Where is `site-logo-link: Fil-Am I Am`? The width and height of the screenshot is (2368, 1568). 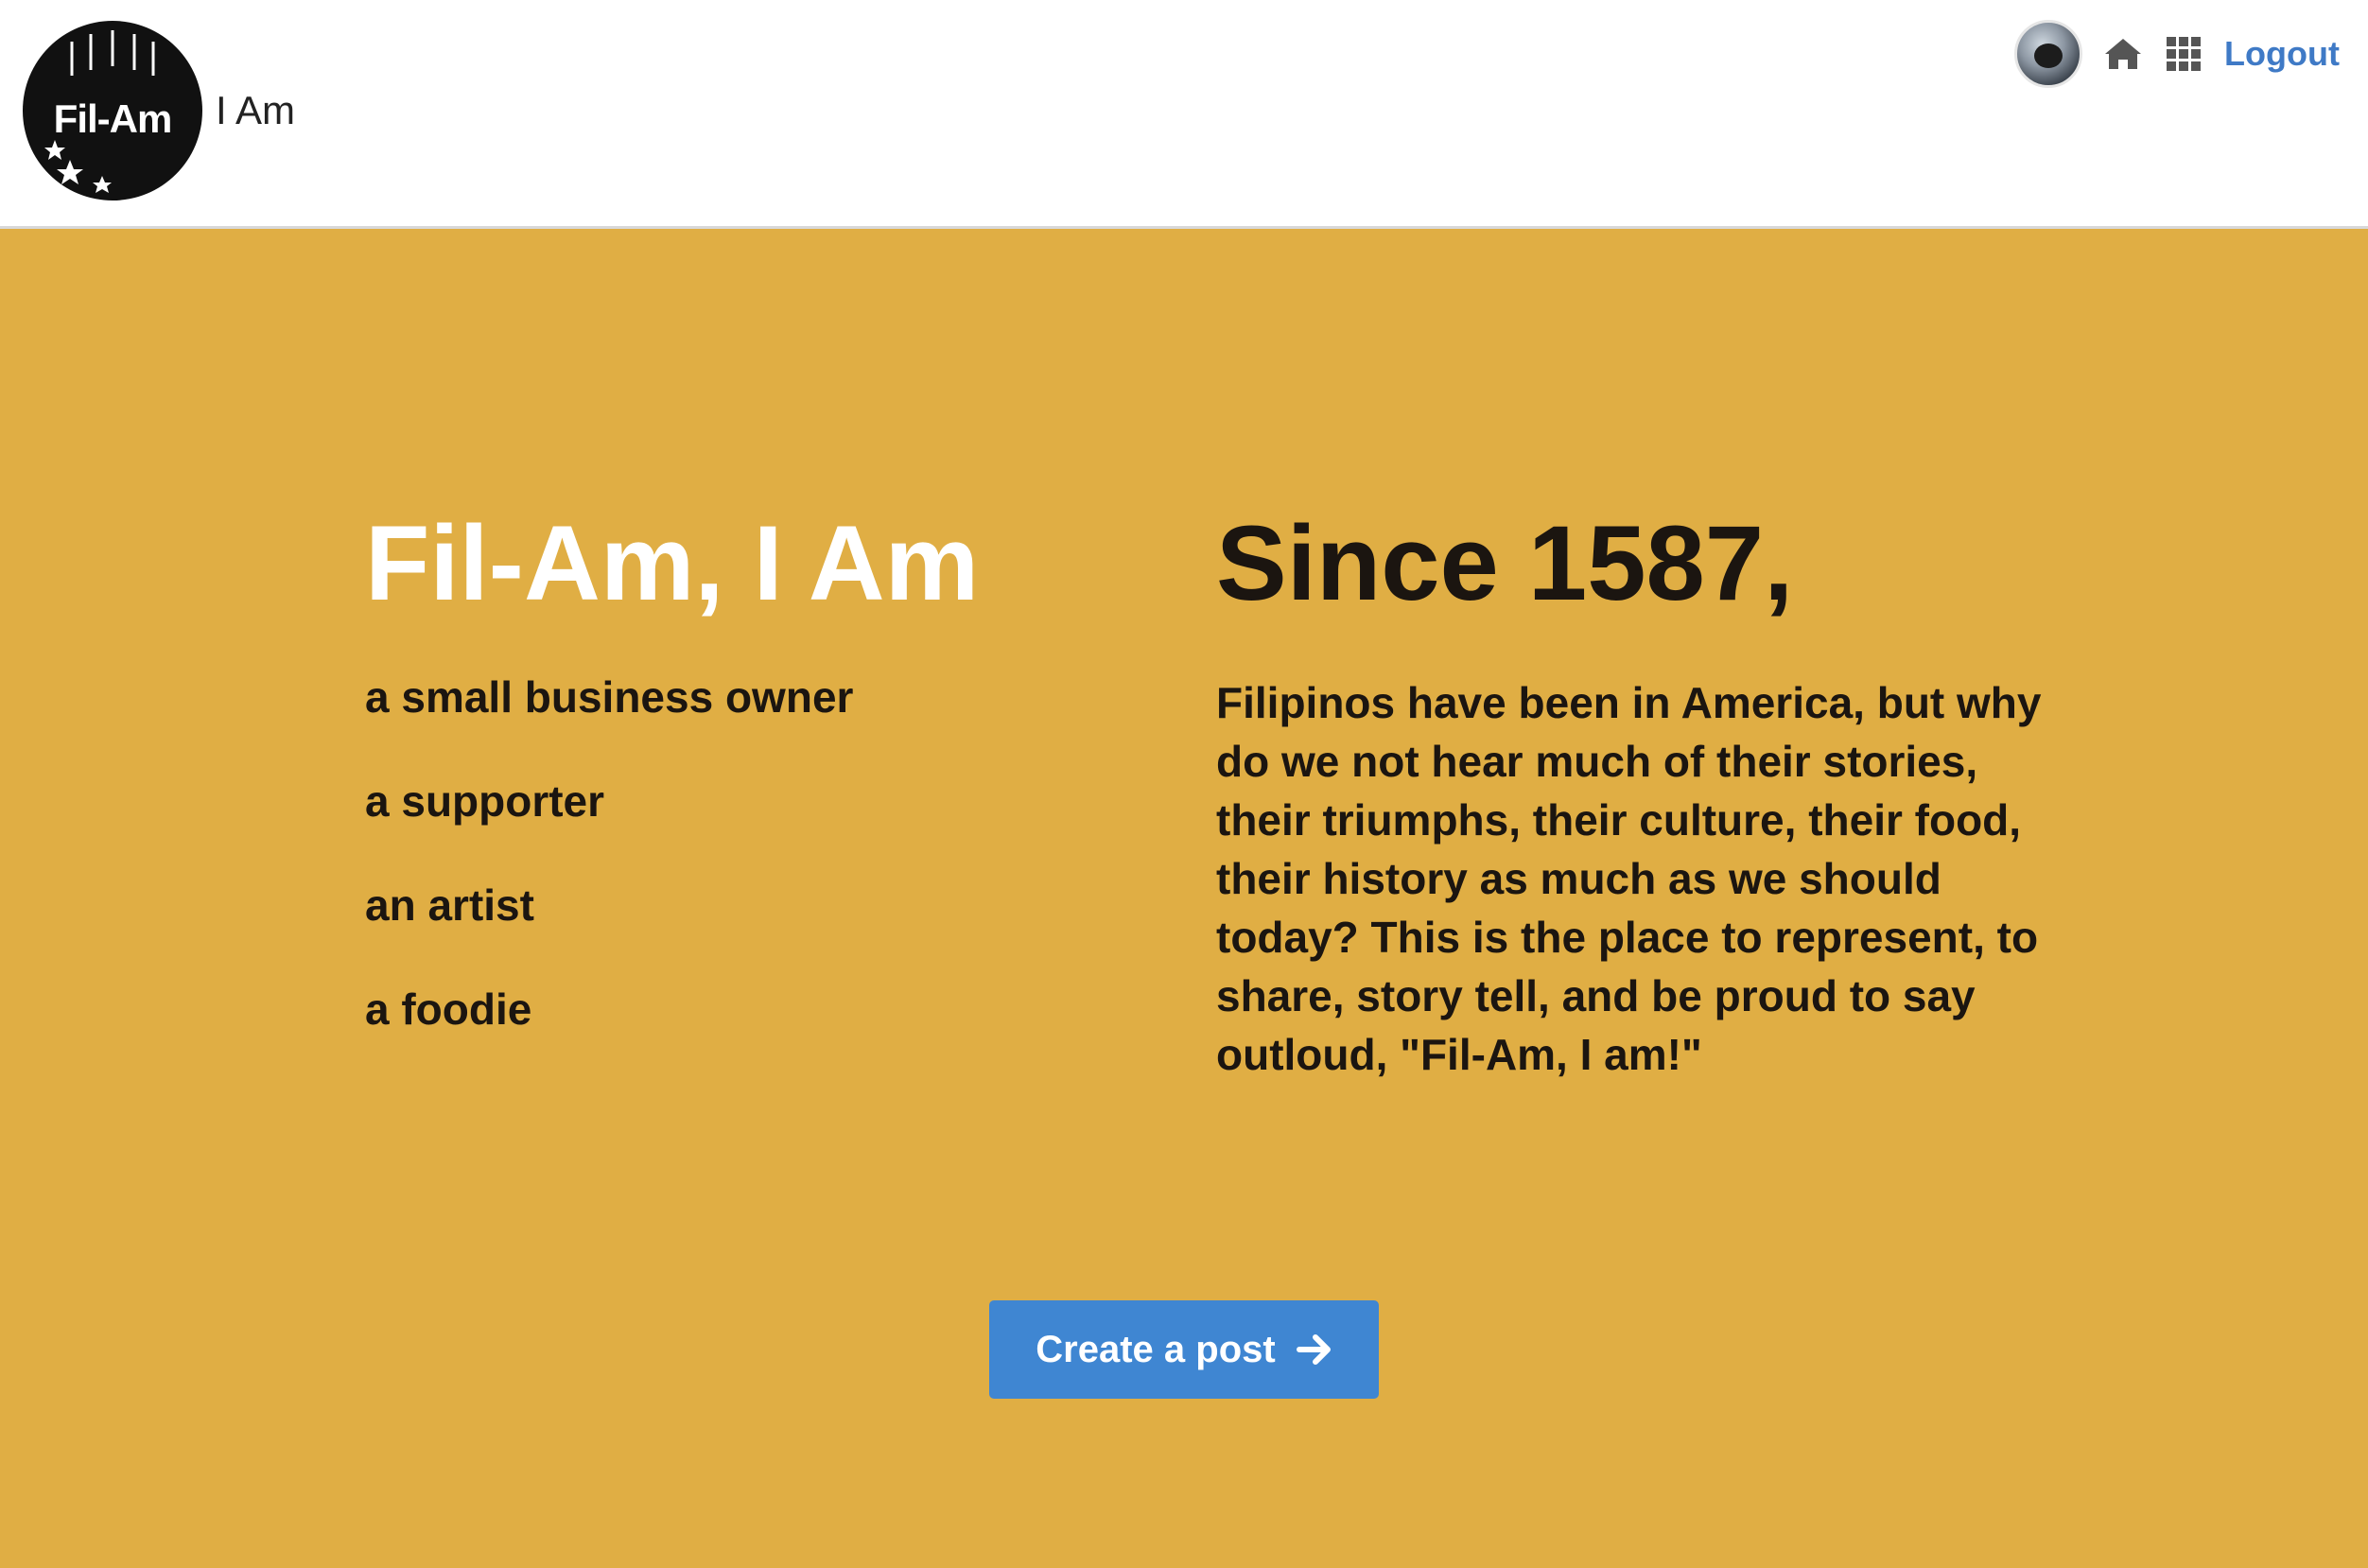
site-logo-link: Fil-Am I Am is located at coordinates (159, 110).